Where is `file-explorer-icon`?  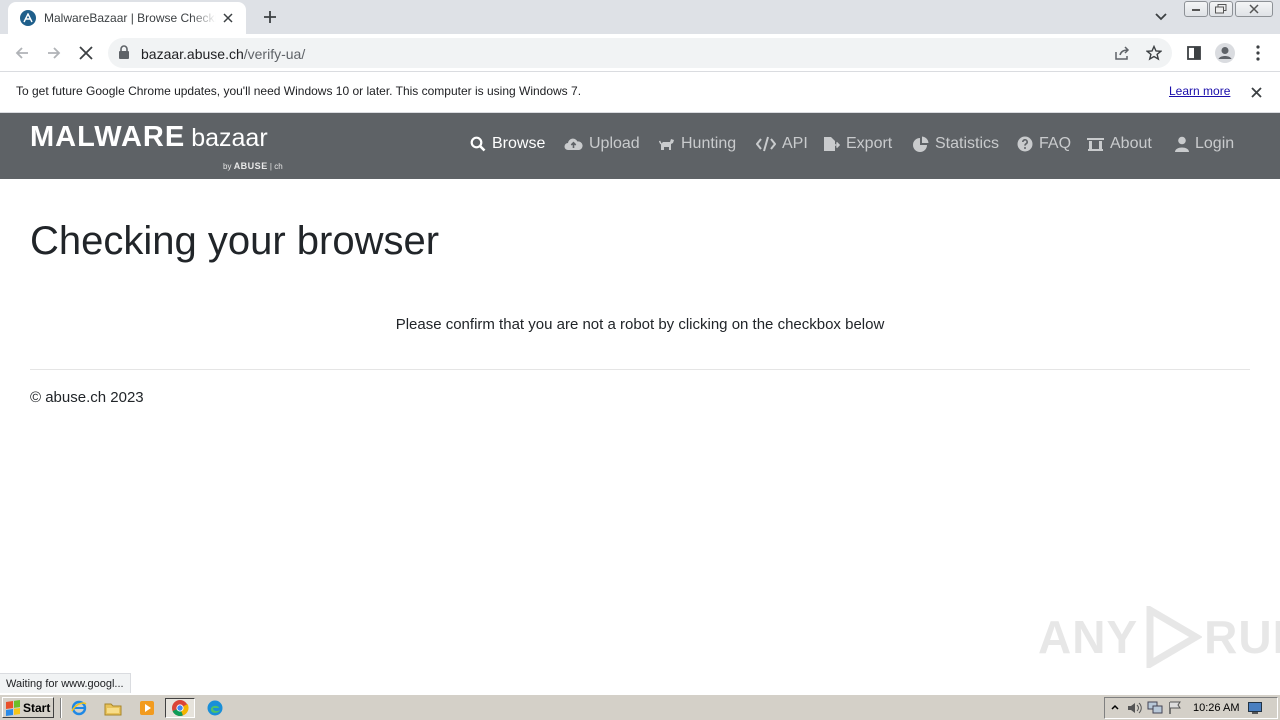
file-explorer-icon is located at coordinates (113, 708).